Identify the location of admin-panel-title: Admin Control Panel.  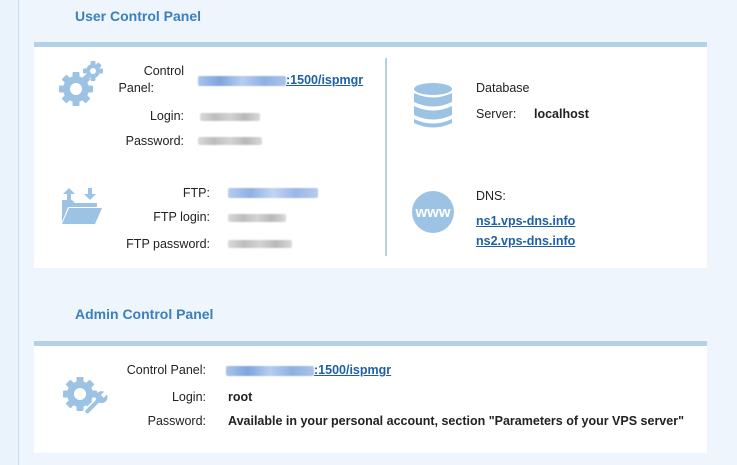
(144, 314).